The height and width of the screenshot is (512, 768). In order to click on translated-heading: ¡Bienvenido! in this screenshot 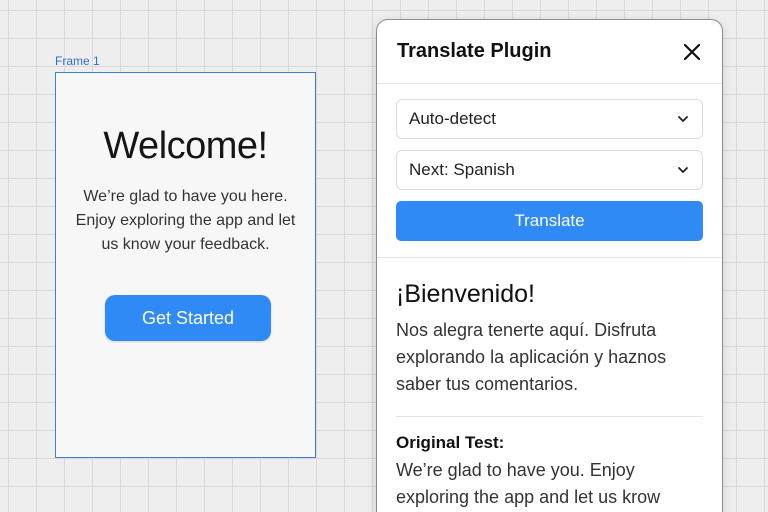, I will do `click(465, 294)`.